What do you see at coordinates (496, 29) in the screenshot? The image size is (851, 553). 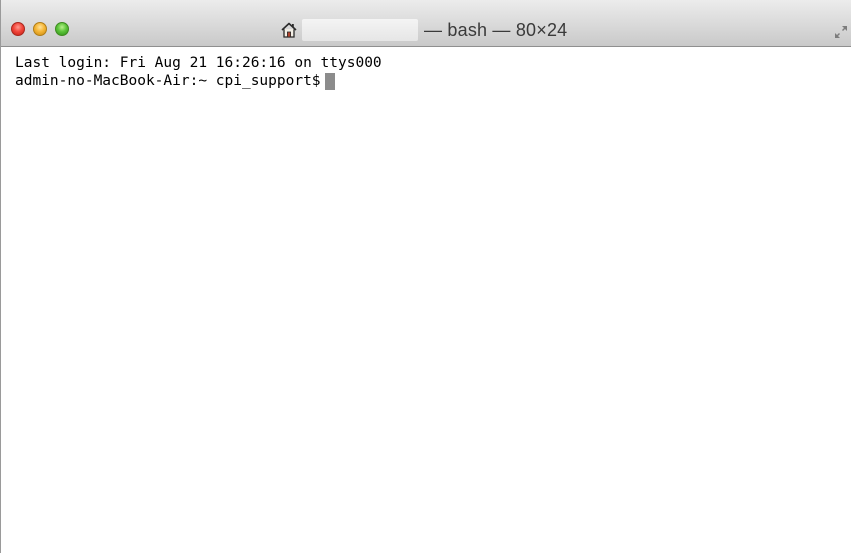 I see `window-title: — bash — 80×24` at bounding box center [496, 29].